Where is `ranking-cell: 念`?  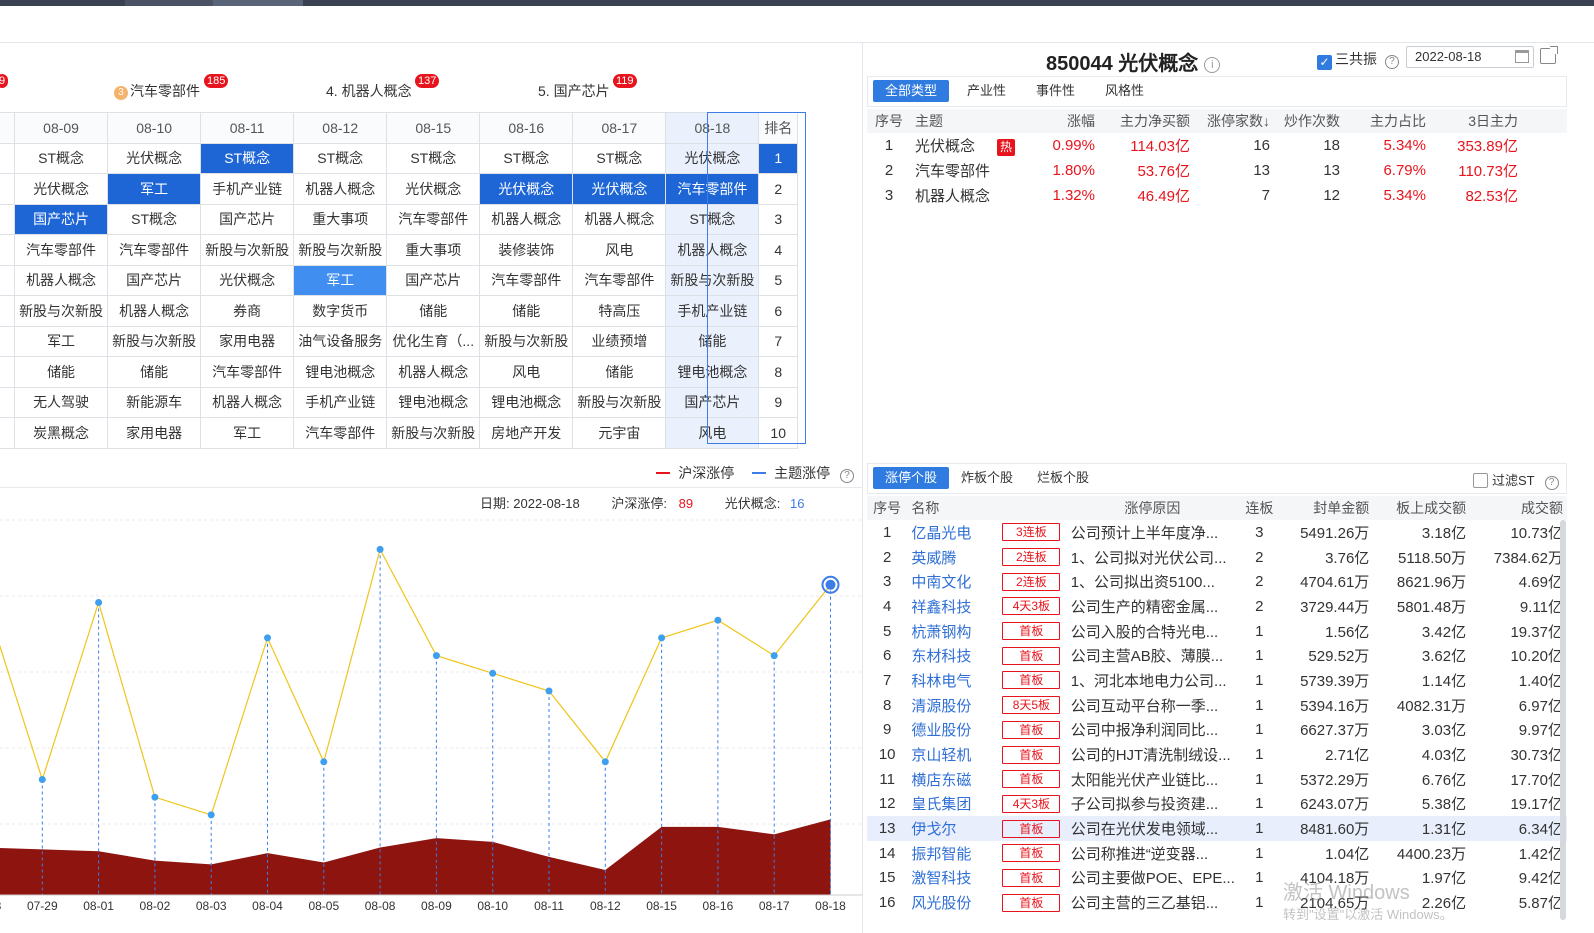
ranking-cell: 念 is located at coordinates (8, 219).